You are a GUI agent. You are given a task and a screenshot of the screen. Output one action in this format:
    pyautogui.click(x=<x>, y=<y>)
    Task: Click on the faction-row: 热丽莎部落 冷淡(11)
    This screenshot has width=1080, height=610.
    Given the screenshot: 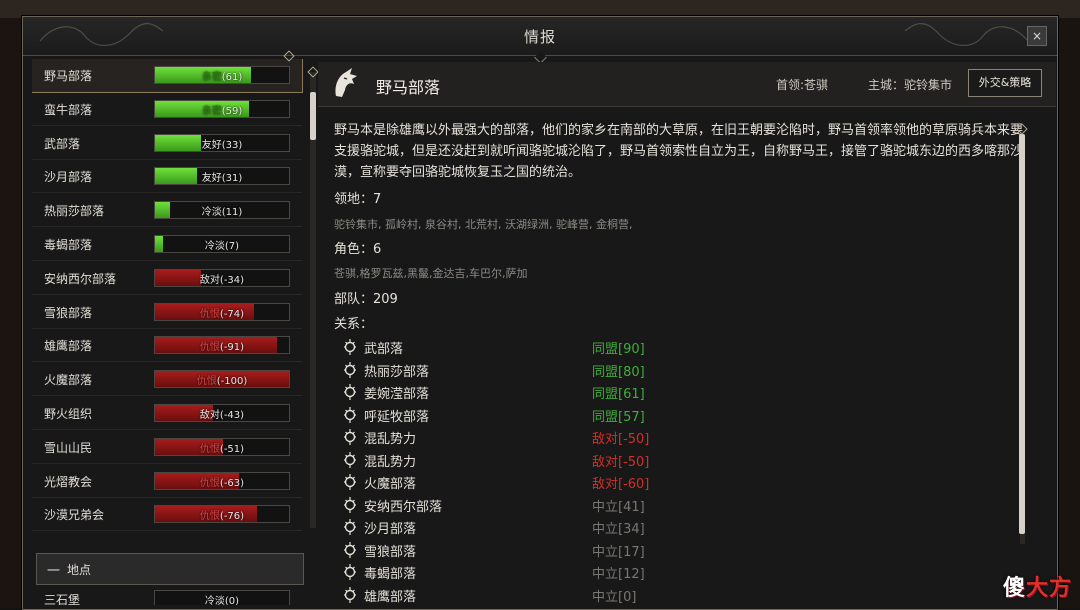 What is the action you would take?
    pyautogui.click(x=167, y=211)
    